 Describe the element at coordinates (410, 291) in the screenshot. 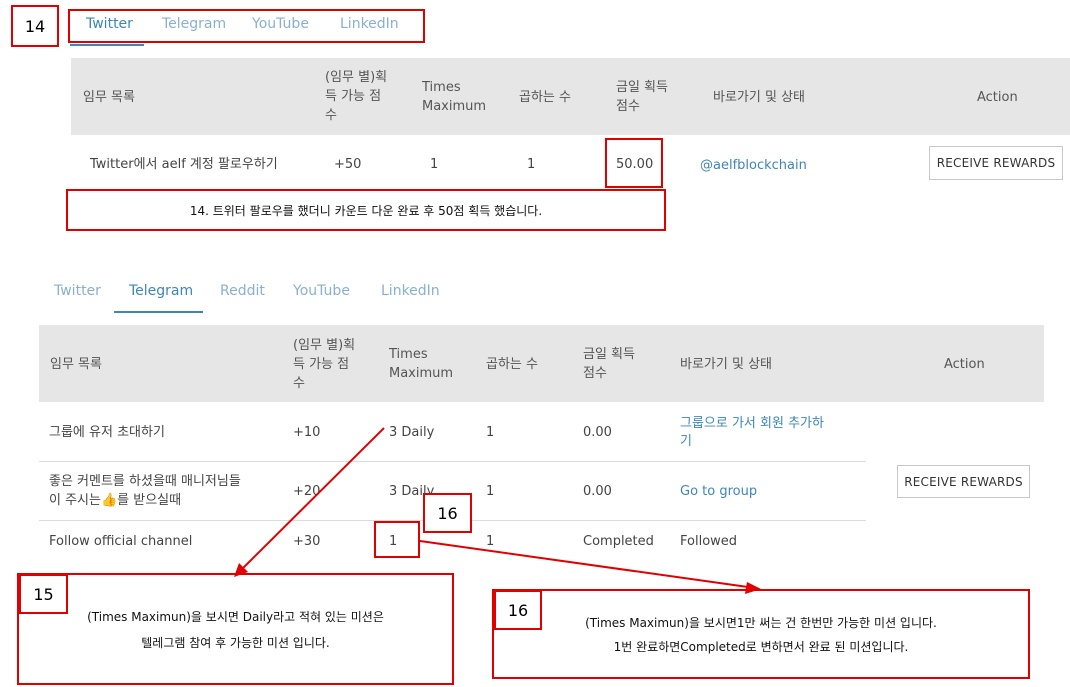

I see `tab2-linkedin: LinkedIn` at that location.